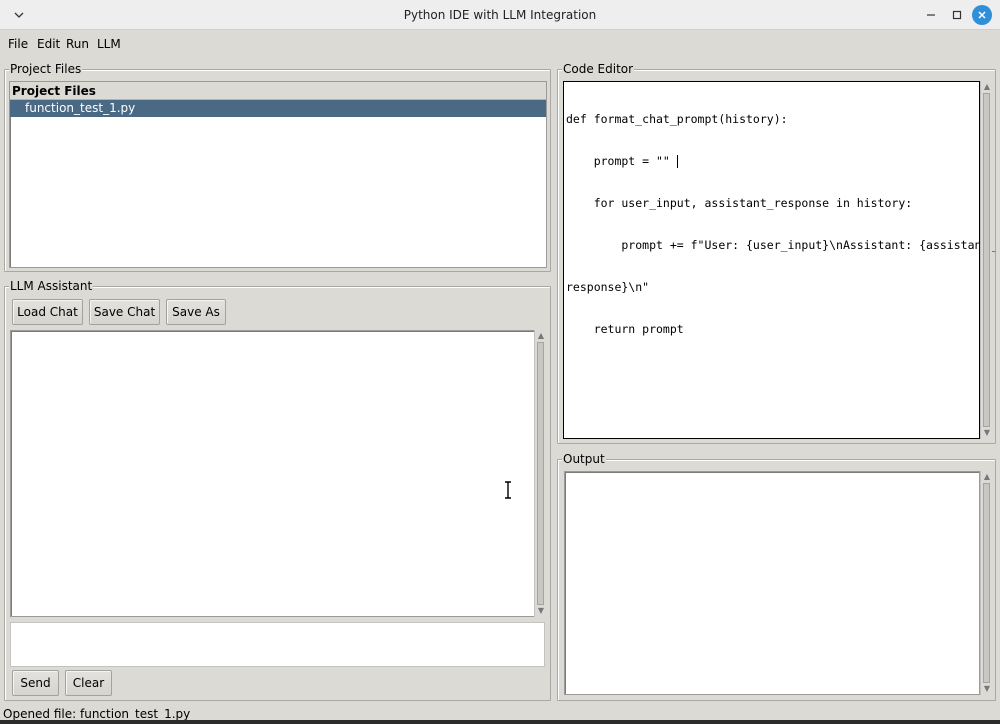 The width and height of the screenshot is (1000, 724). What do you see at coordinates (46, 69) in the screenshot?
I see `project-files-frame-label: Project Files` at bounding box center [46, 69].